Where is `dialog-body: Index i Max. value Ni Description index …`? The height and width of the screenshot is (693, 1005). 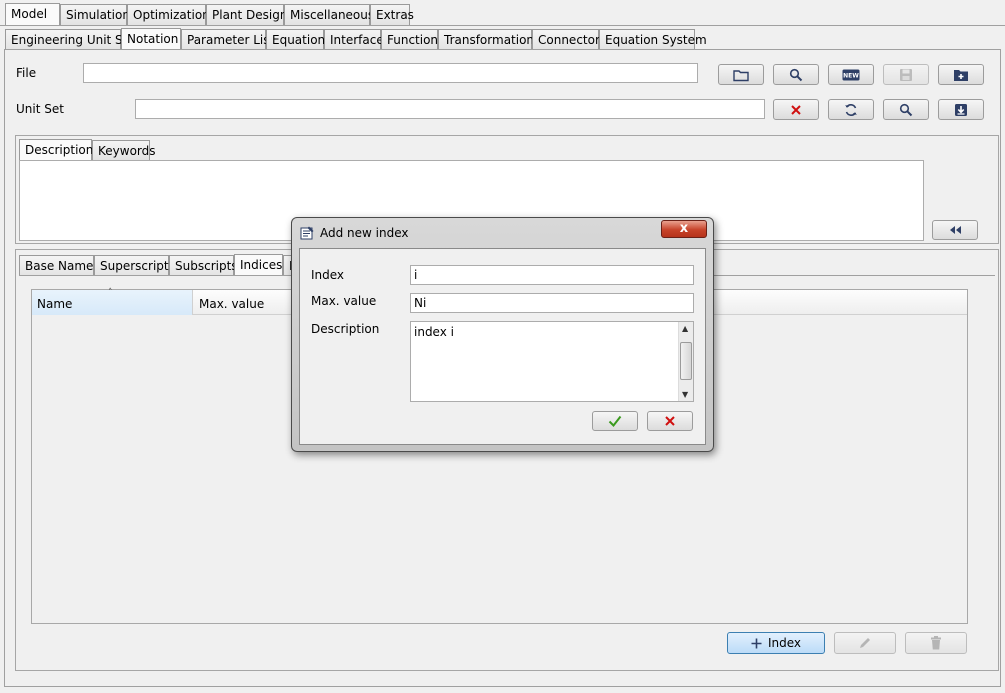
dialog-body: Index i Max. value Ni Description index … is located at coordinates (502, 346).